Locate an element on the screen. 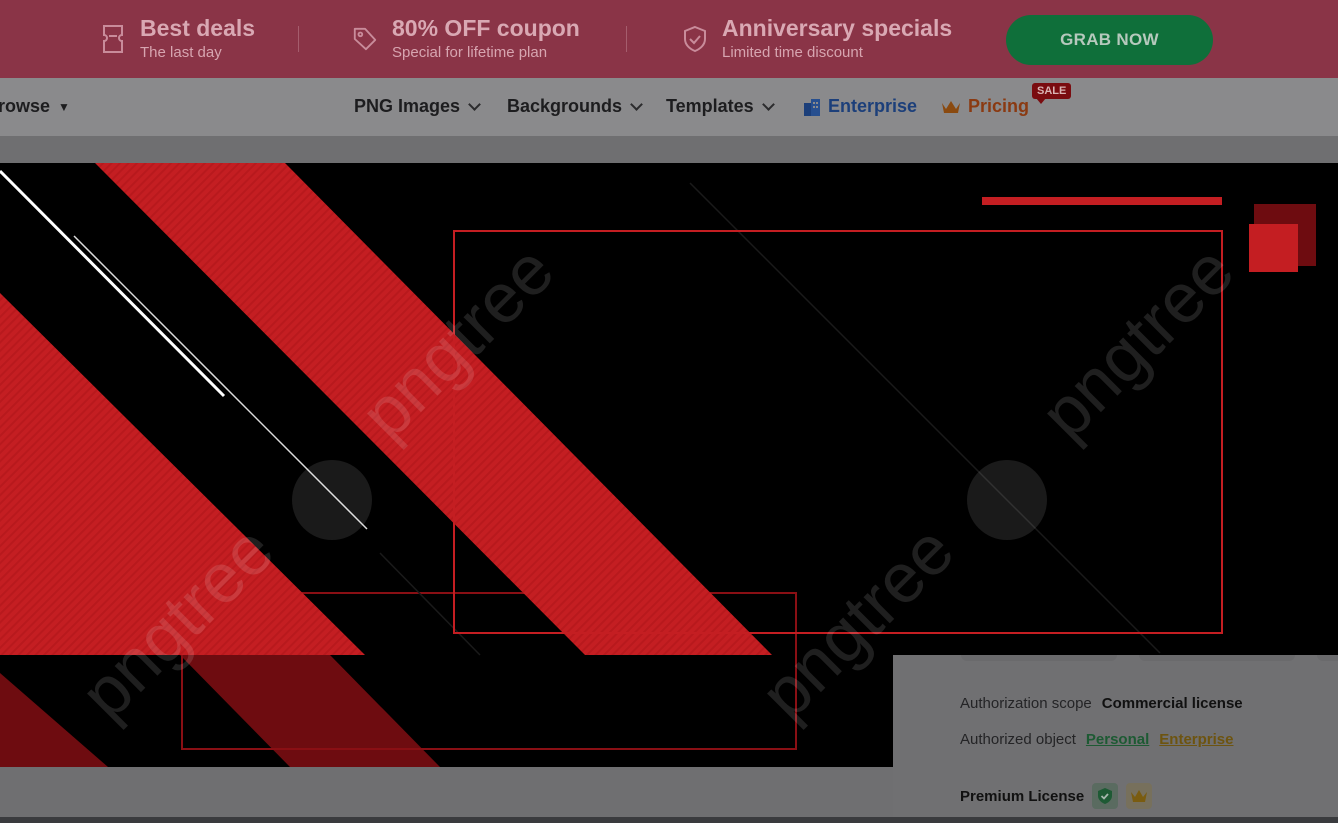  tag-icon is located at coordinates (365, 39).